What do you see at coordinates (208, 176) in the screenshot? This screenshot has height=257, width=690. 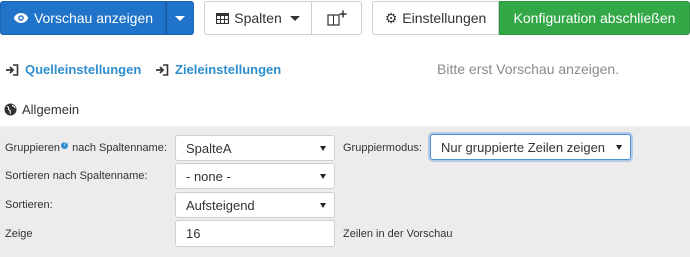 I see `sort-by-value: - none -` at bounding box center [208, 176].